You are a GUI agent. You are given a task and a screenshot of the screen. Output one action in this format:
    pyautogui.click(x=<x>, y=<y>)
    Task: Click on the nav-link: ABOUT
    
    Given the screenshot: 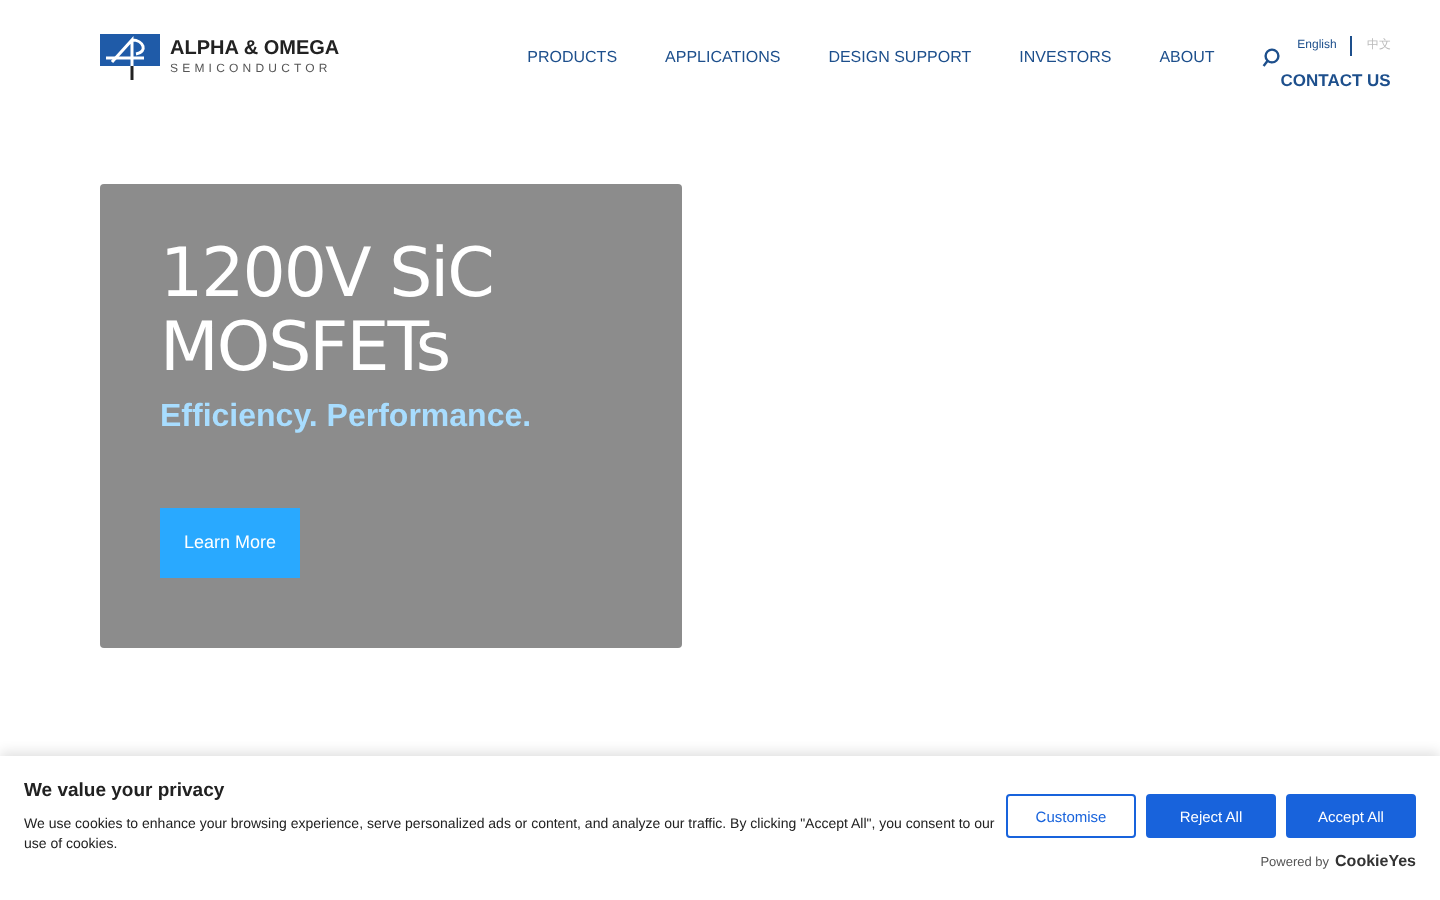 What is the action you would take?
    pyautogui.click(x=1187, y=57)
    